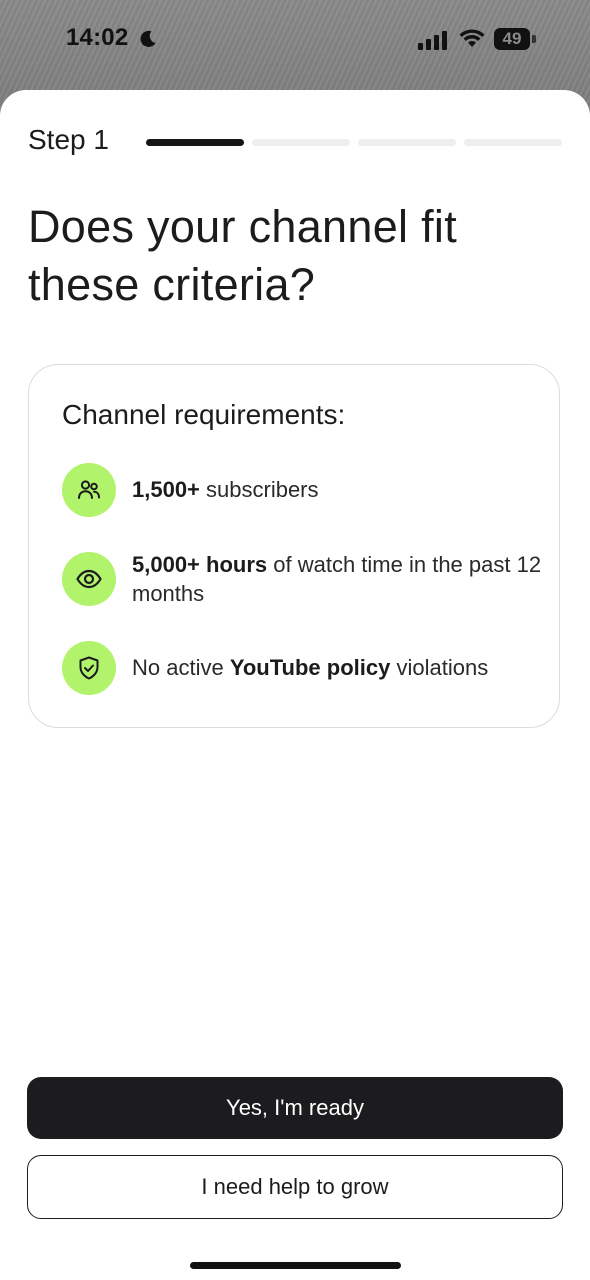  I want to click on ready-button: Yes, I'm ready, so click(295, 1108).